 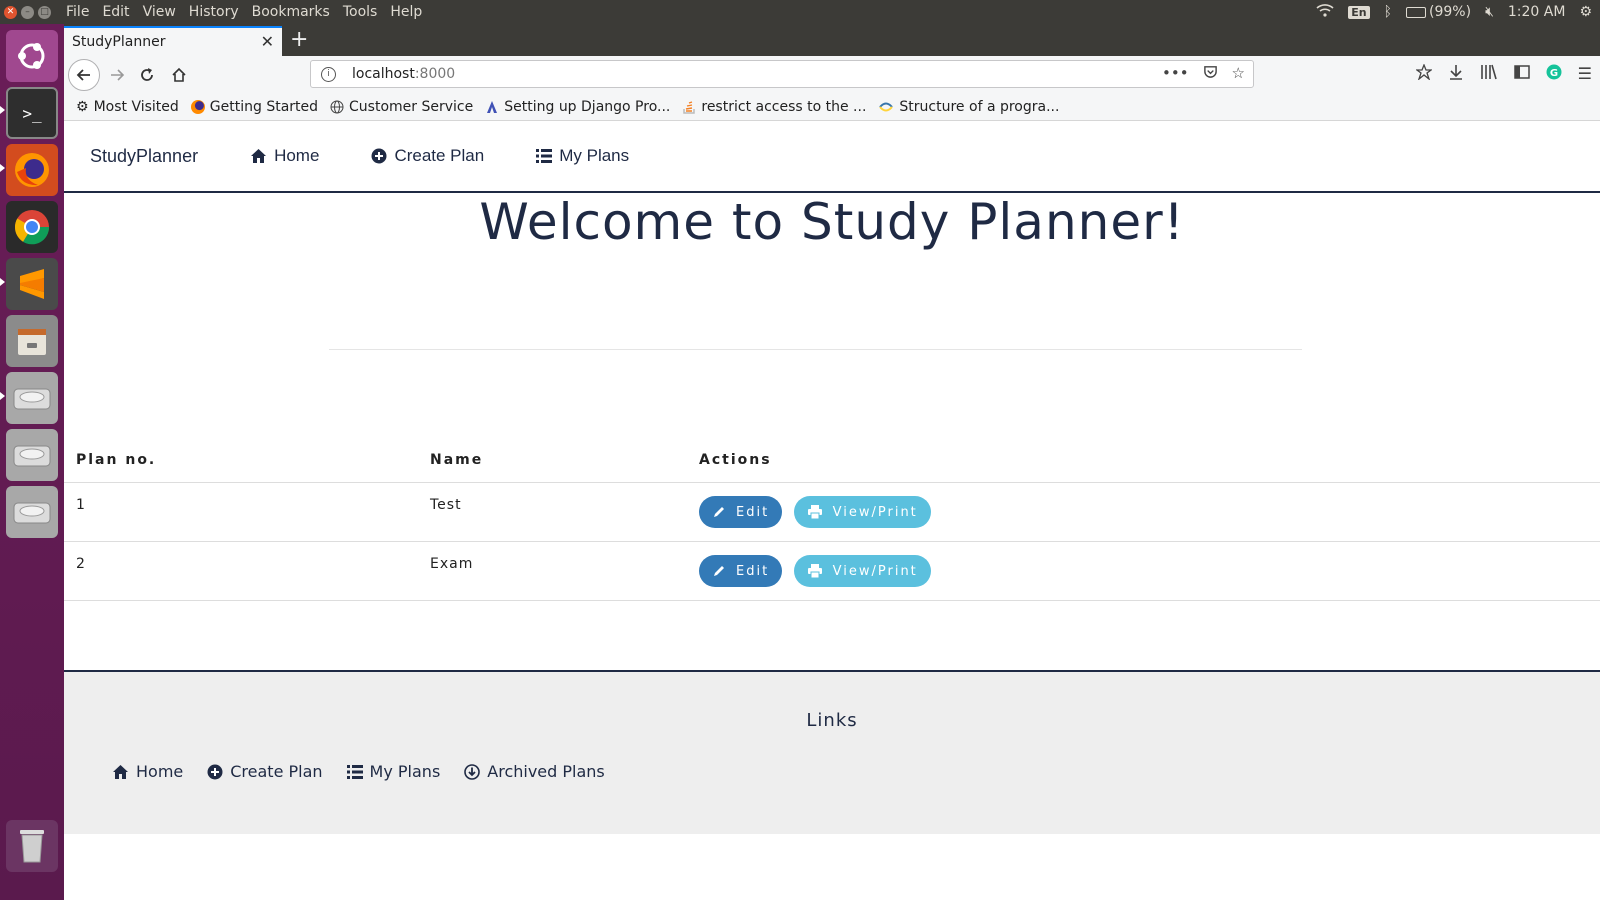 What do you see at coordinates (32, 170) in the screenshot?
I see `firefox-icon` at bounding box center [32, 170].